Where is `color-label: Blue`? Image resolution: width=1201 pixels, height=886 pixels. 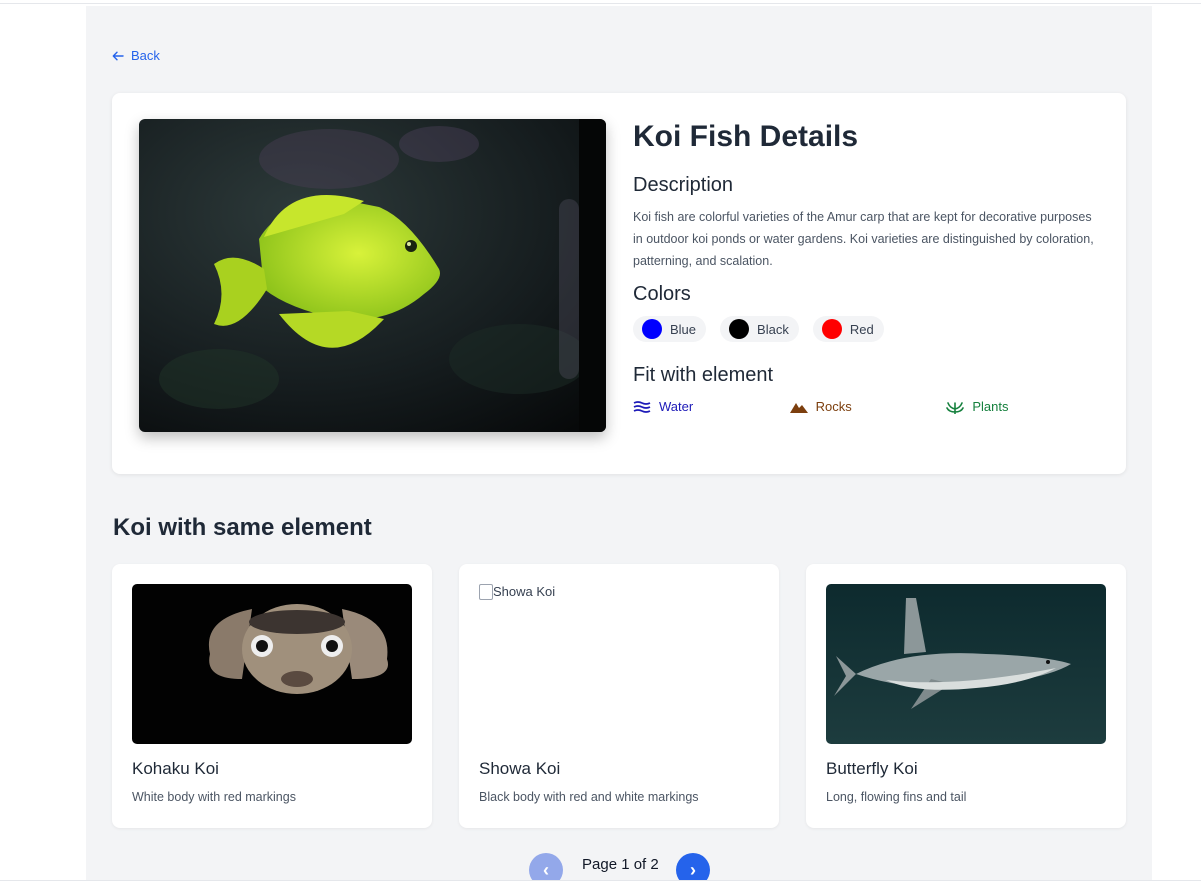
color-label: Blue is located at coordinates (683, 329).